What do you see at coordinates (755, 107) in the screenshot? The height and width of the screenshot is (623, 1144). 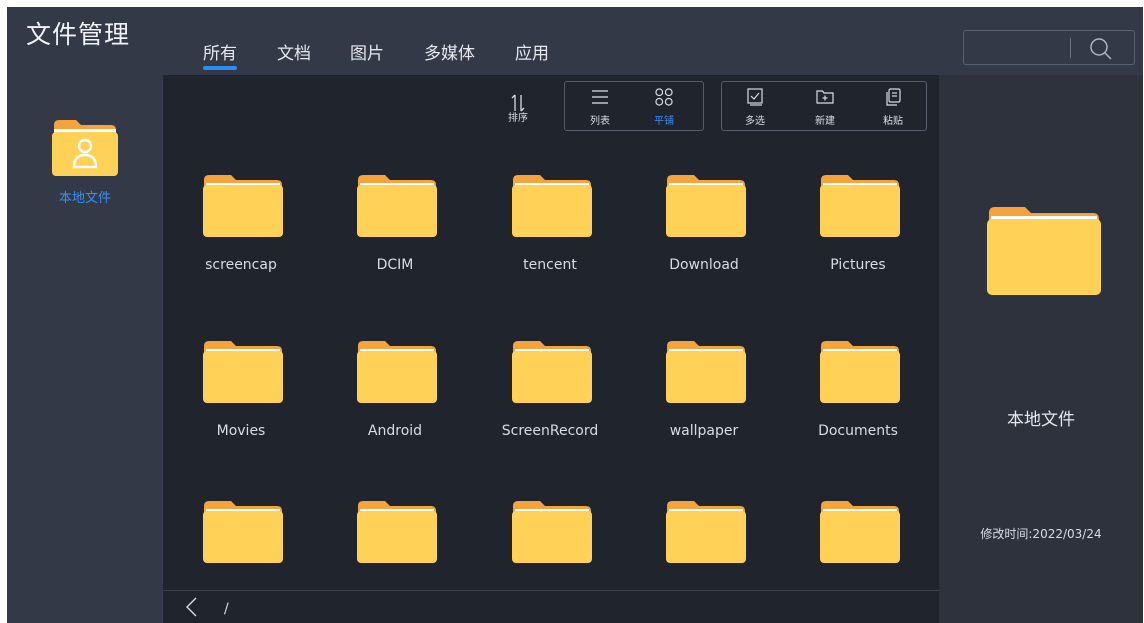 I see `multiselect-button: 多选` at bounding box center [755, 107].